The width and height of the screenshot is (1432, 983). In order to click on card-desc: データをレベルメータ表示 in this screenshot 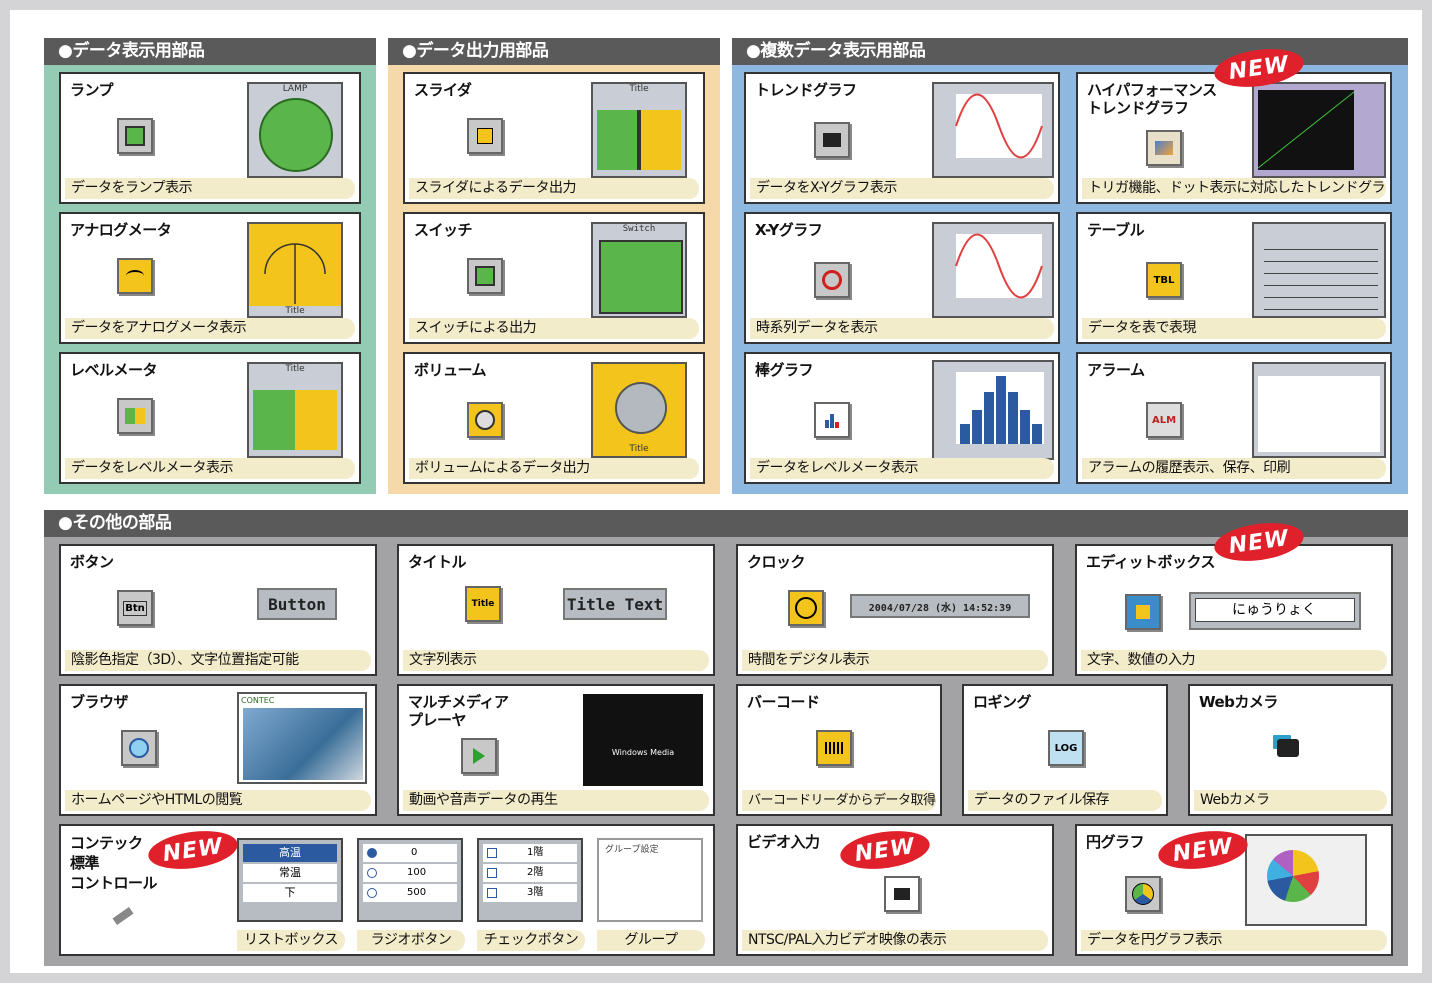, I will do `click(210, 468)`.